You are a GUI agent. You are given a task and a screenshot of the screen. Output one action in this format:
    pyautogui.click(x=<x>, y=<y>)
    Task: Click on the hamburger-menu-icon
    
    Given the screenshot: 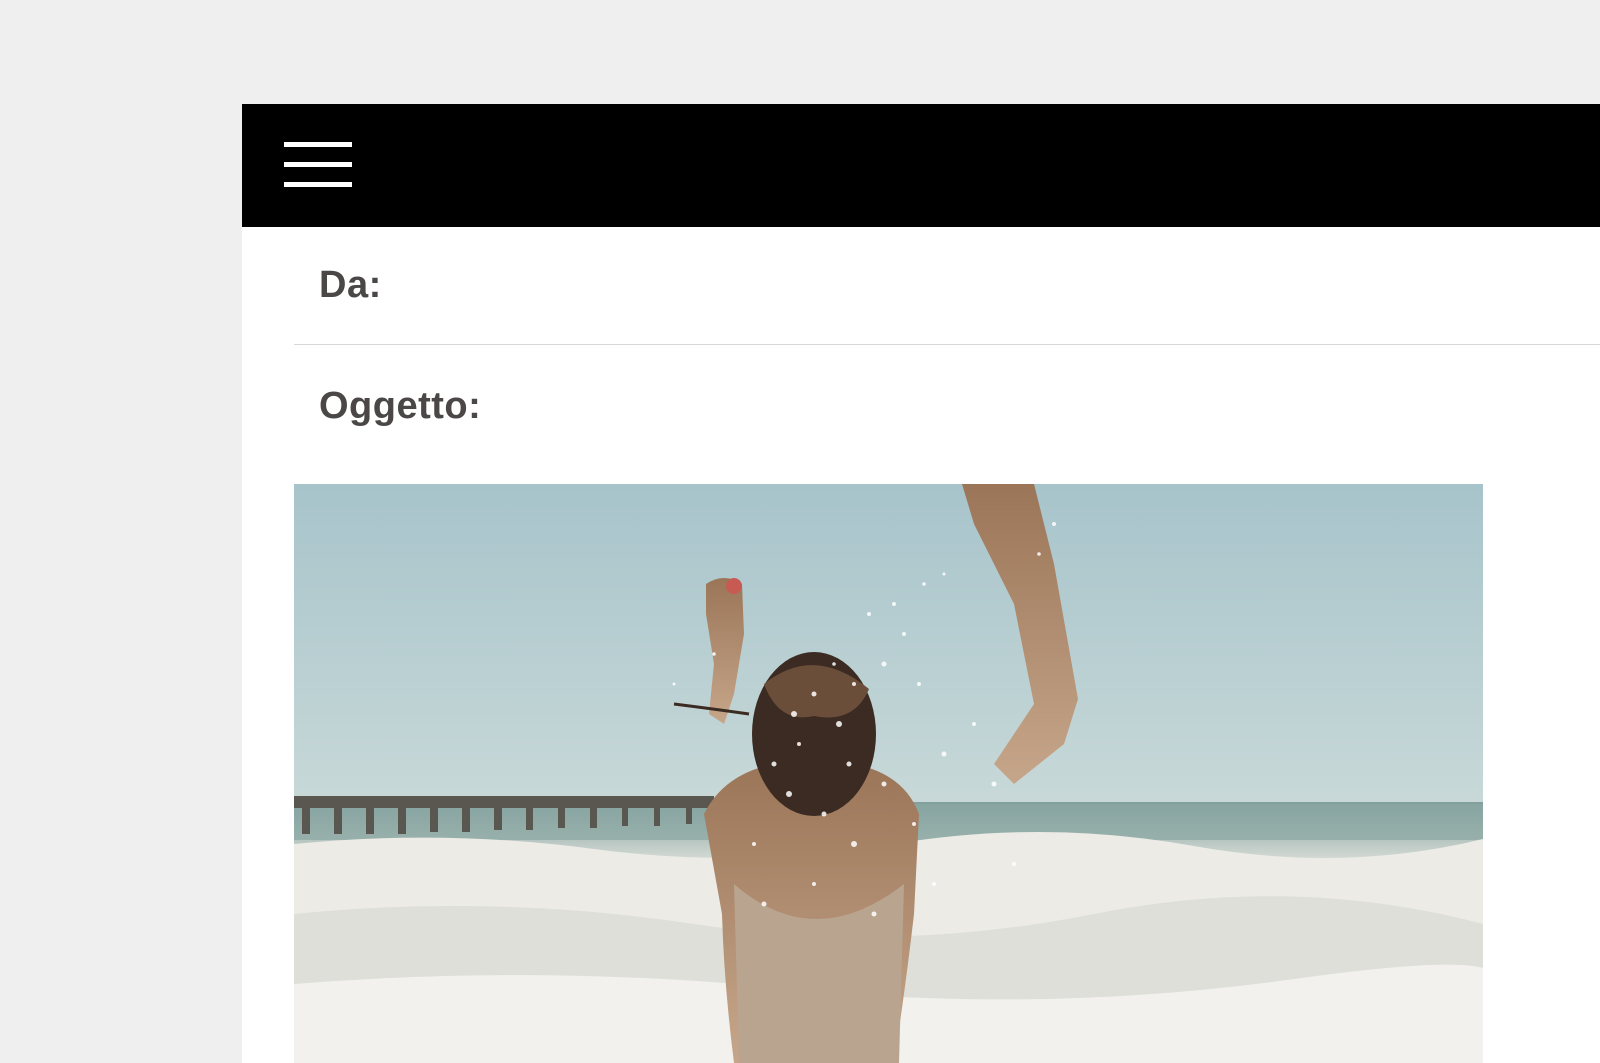 What is the action you would take?
    pyautogui.click(x=319, y=166)
    